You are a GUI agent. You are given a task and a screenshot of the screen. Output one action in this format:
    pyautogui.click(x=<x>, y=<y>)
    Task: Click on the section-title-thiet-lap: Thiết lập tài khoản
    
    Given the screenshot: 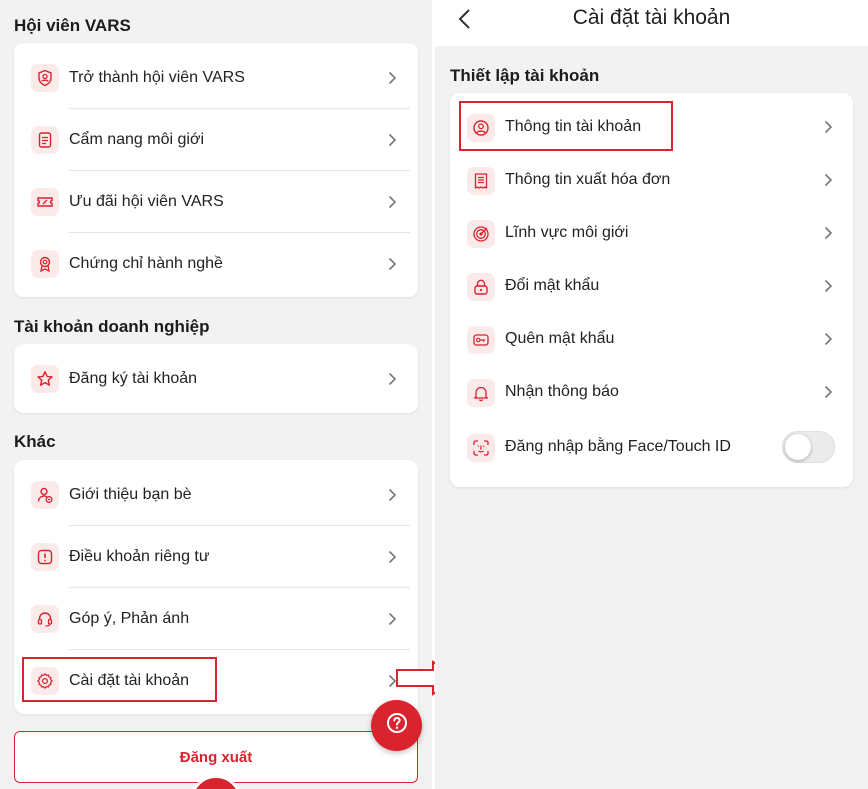 What is the action you would take?
    pyautogui.click(x=525, y=75)
    